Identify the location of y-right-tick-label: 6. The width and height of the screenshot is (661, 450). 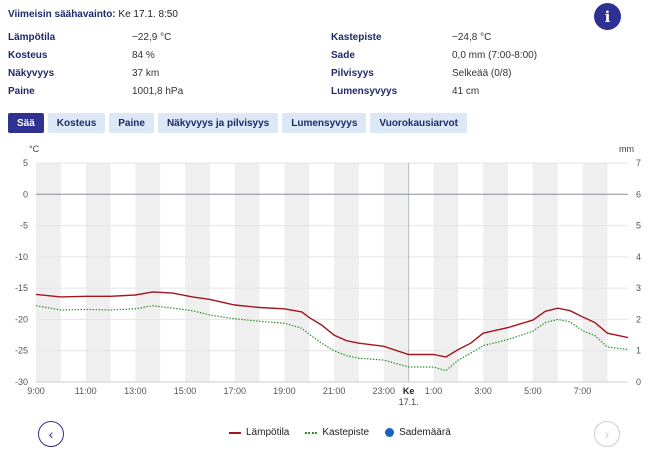
(638, 194).